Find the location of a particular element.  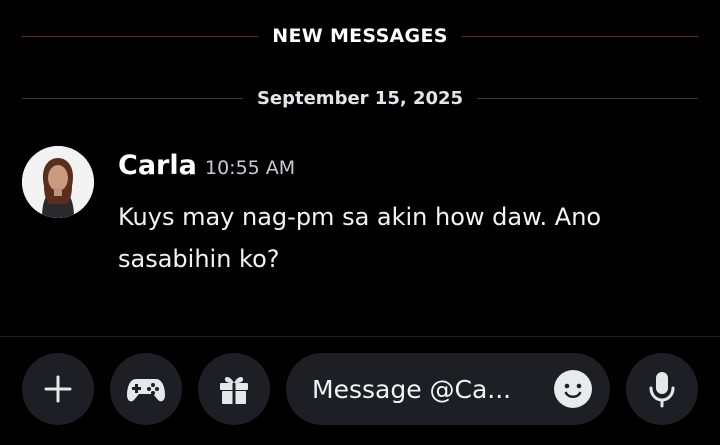

gamepad-icon is located at coordinates (146, 390).